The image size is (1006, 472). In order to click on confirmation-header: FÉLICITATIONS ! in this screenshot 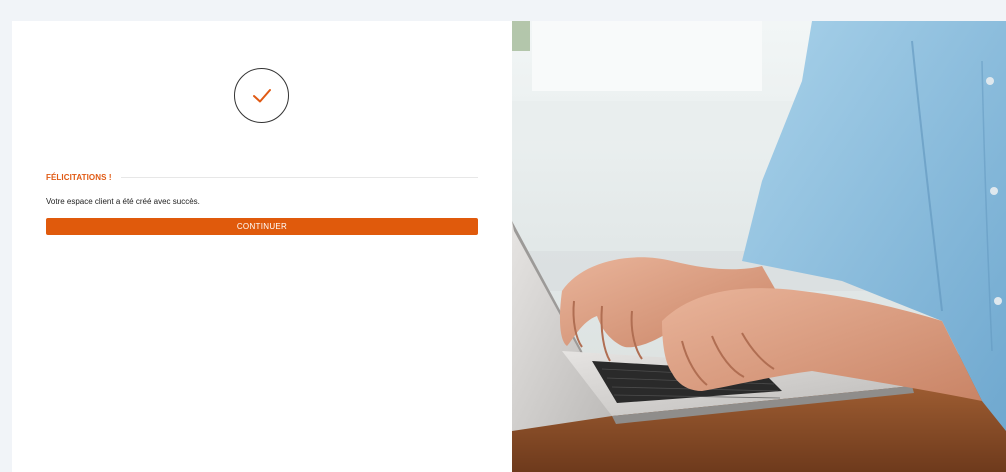, I will do `click(262, 177)`.